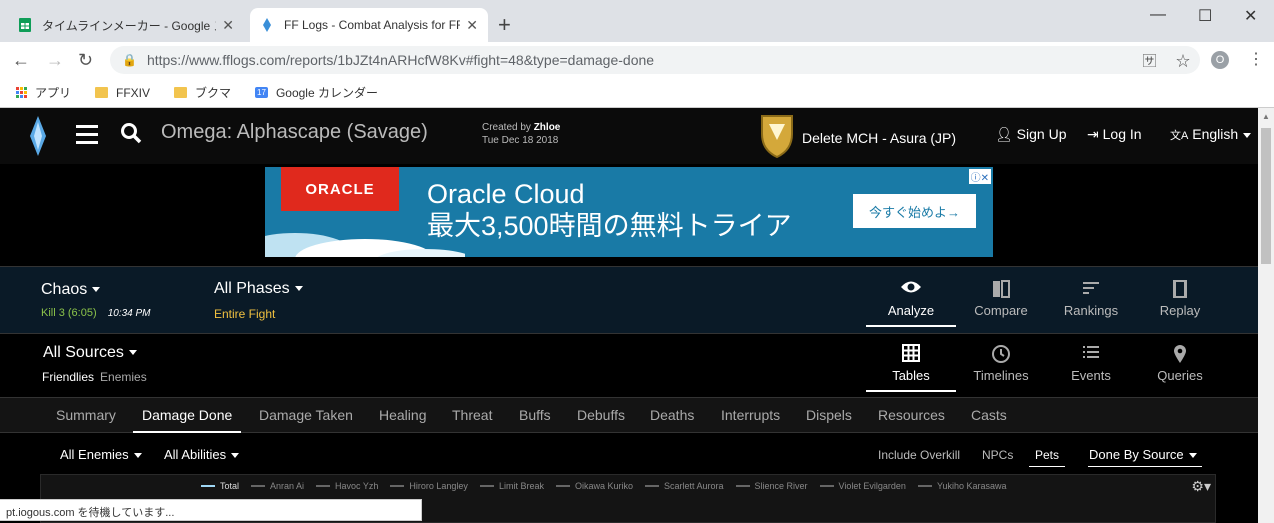 Image resolution: width=1274 pixels, height=523 pixels. Describe the element at coordinates (601, 415) in the screenshot. I see `tab-debuffs: Debuffs` at that location.